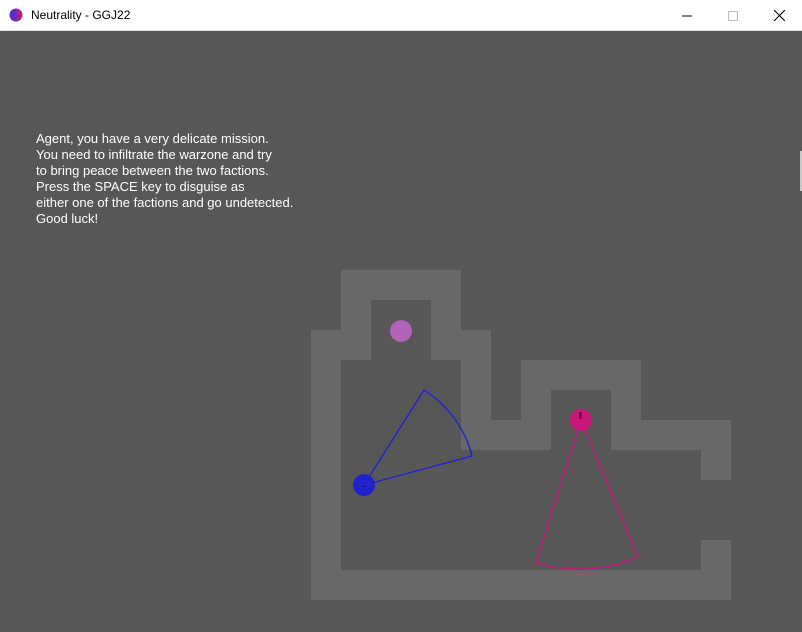 Image resolution: width=802 pixels, height=632 pixels. I want to click on maximize-button, so click(733, 15).